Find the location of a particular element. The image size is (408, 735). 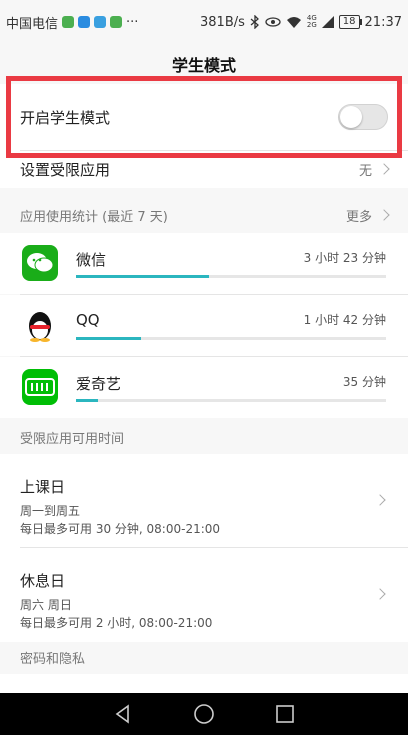

app-usage-time: 1 小时 42 分钟 is located at coordinates (344, 320).